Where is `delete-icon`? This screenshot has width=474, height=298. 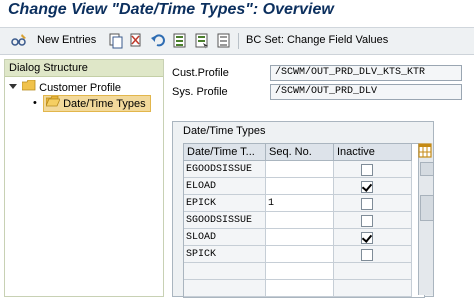 delete-icon is located at coordinates (136, 41).